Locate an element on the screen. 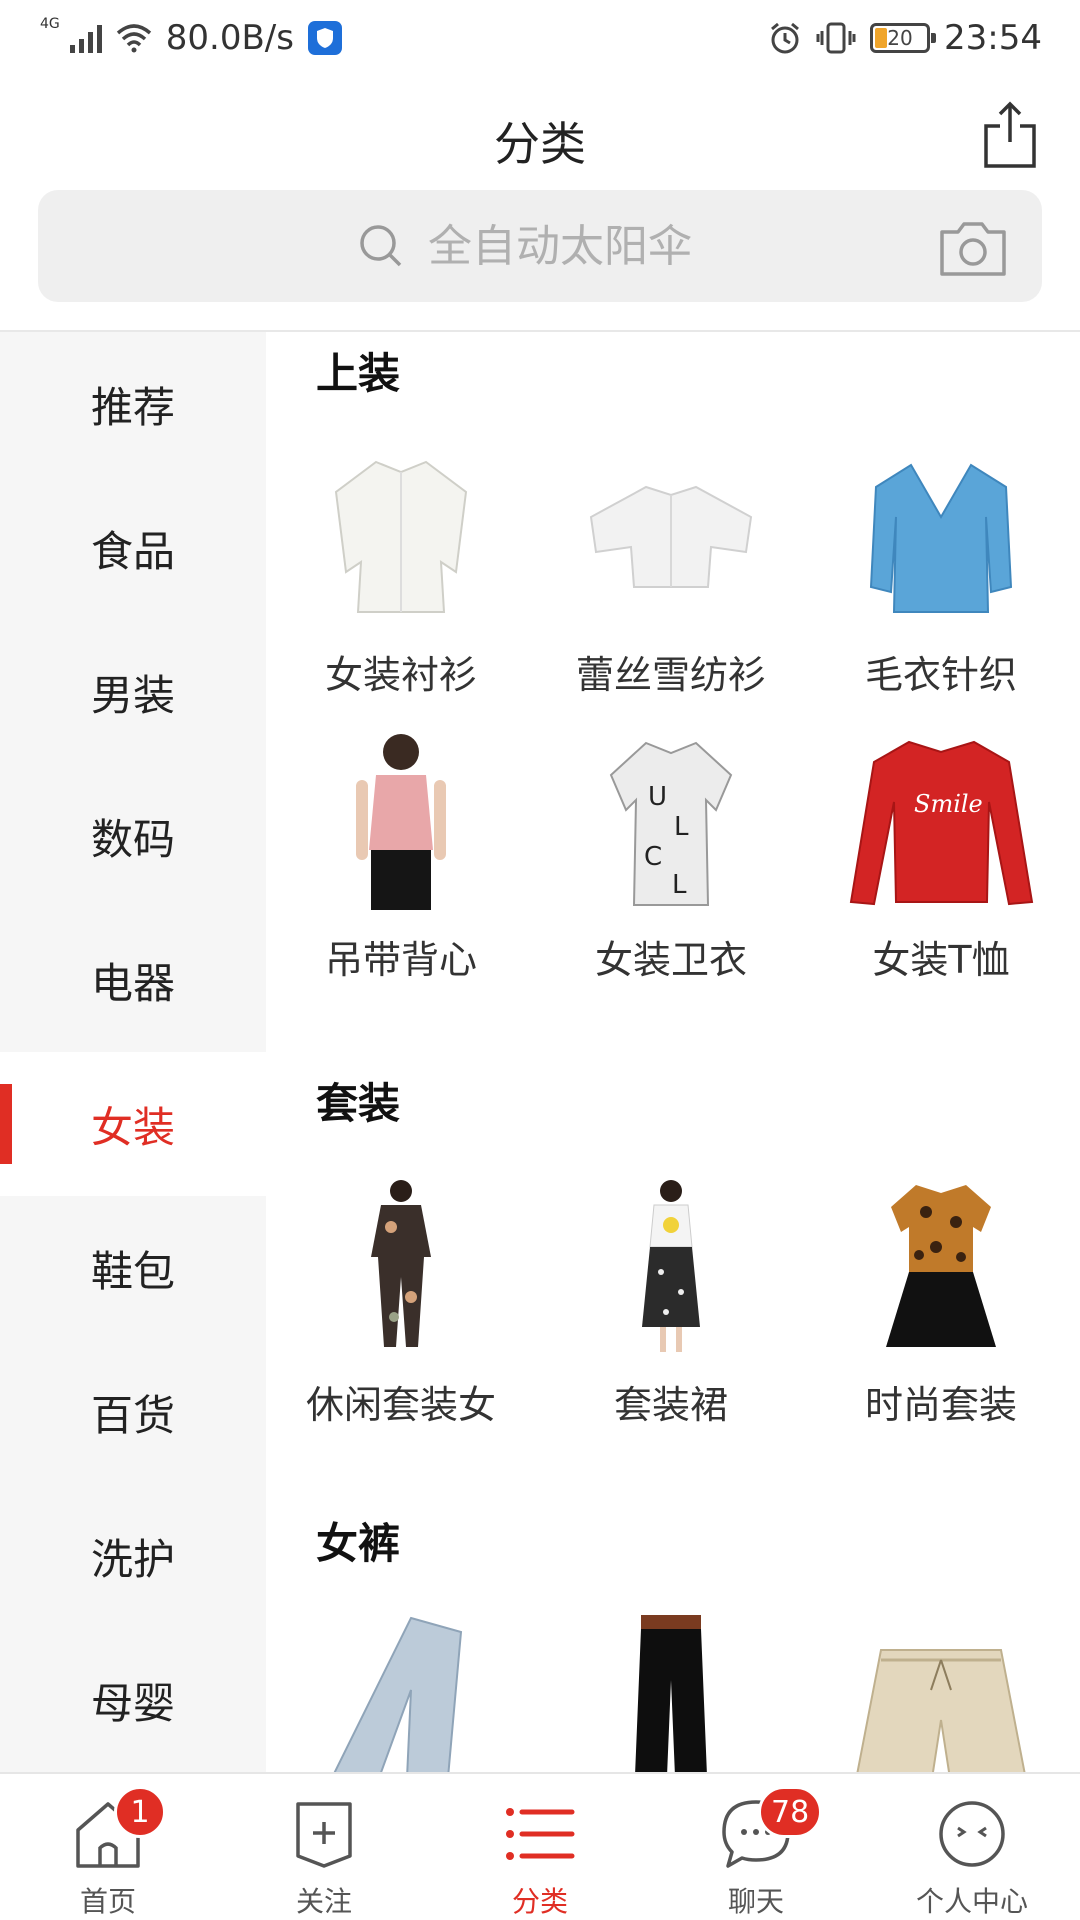 The width and height of the screenshot is (1080, 1920). sidebar-item-personal-care: 洗护 is located at coordinates (133, 1556).